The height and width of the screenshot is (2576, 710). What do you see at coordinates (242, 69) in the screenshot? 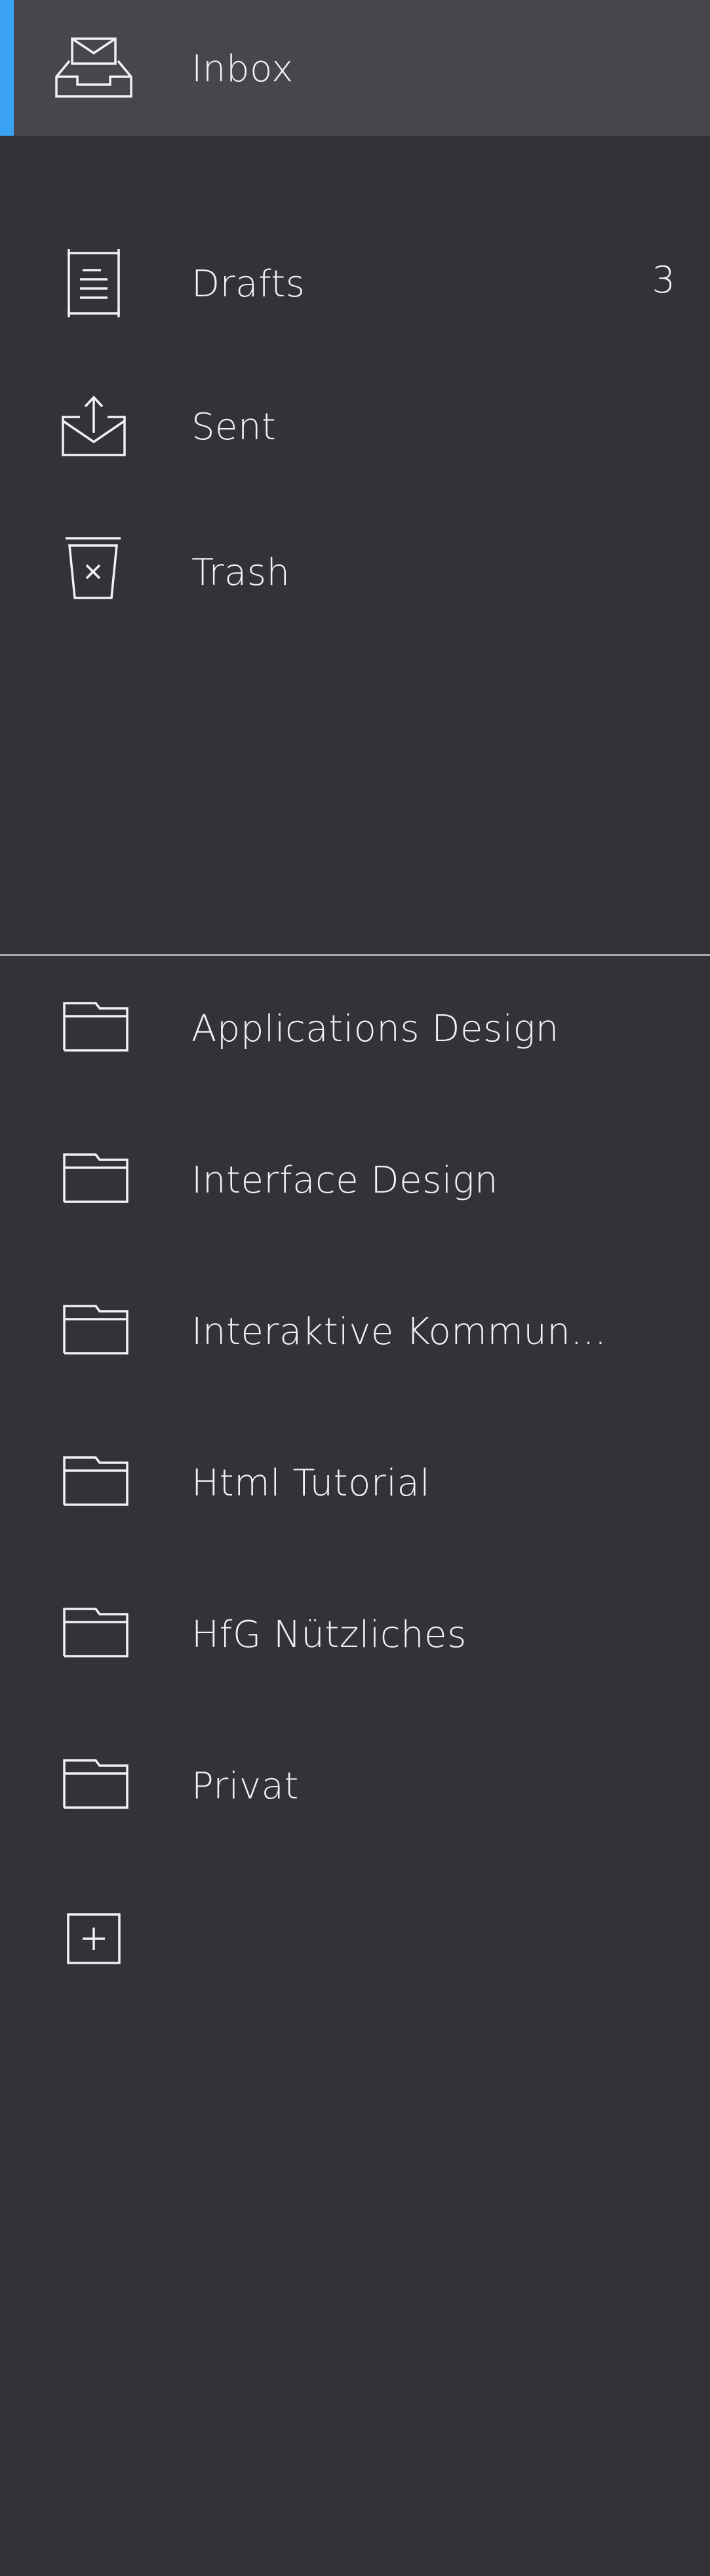
I see `sidebar-item-label: Inbox` at bounding box center [242, 69].